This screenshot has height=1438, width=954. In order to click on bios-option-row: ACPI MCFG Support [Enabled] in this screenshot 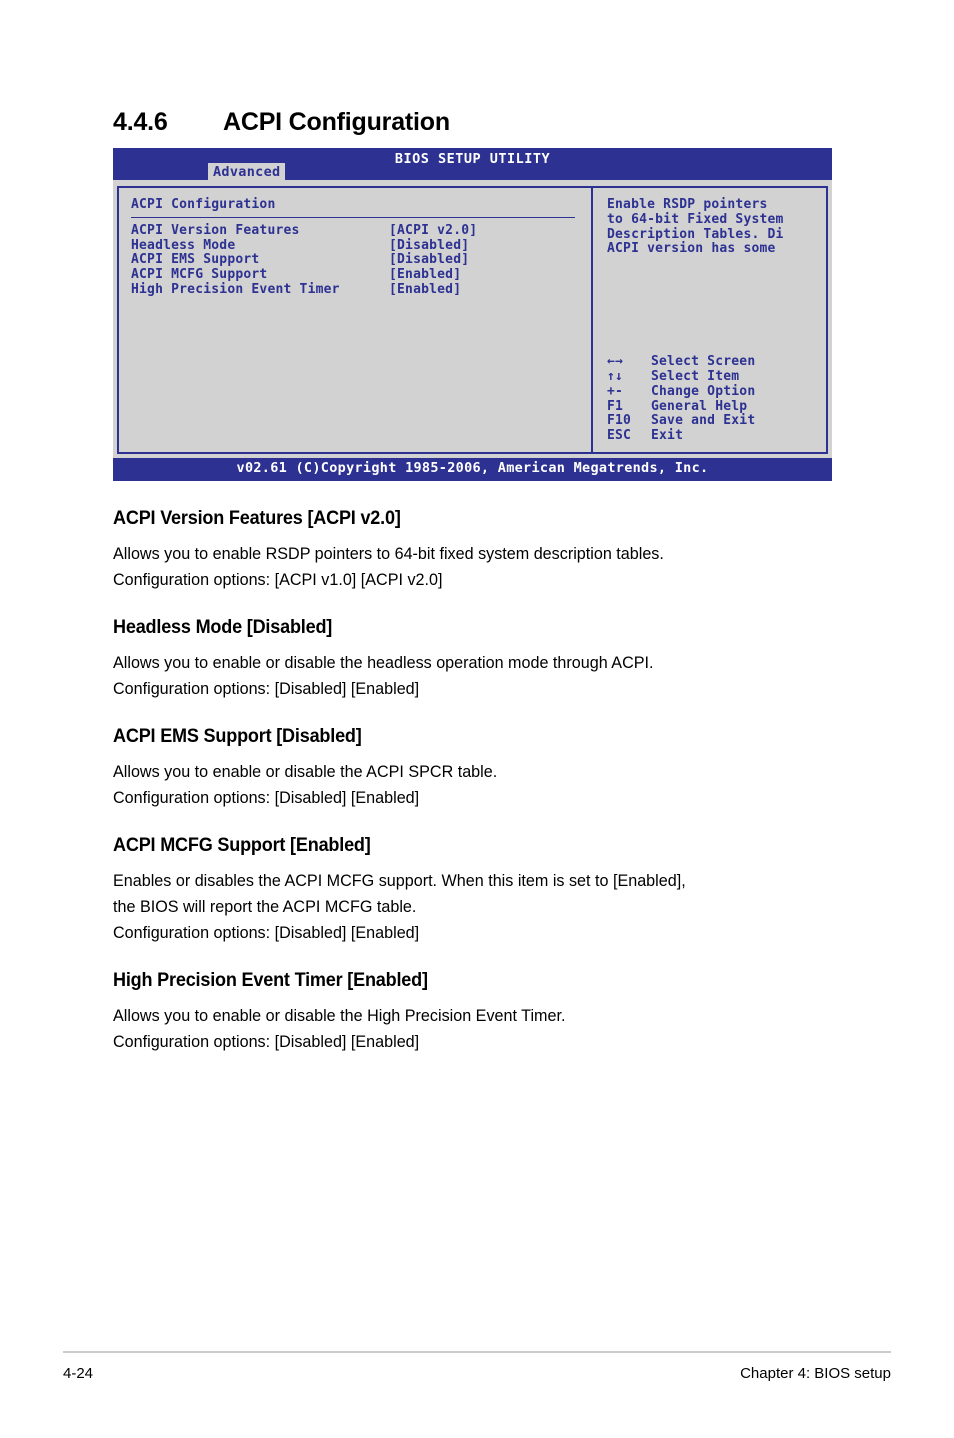, I will do `click(361, 275)`.